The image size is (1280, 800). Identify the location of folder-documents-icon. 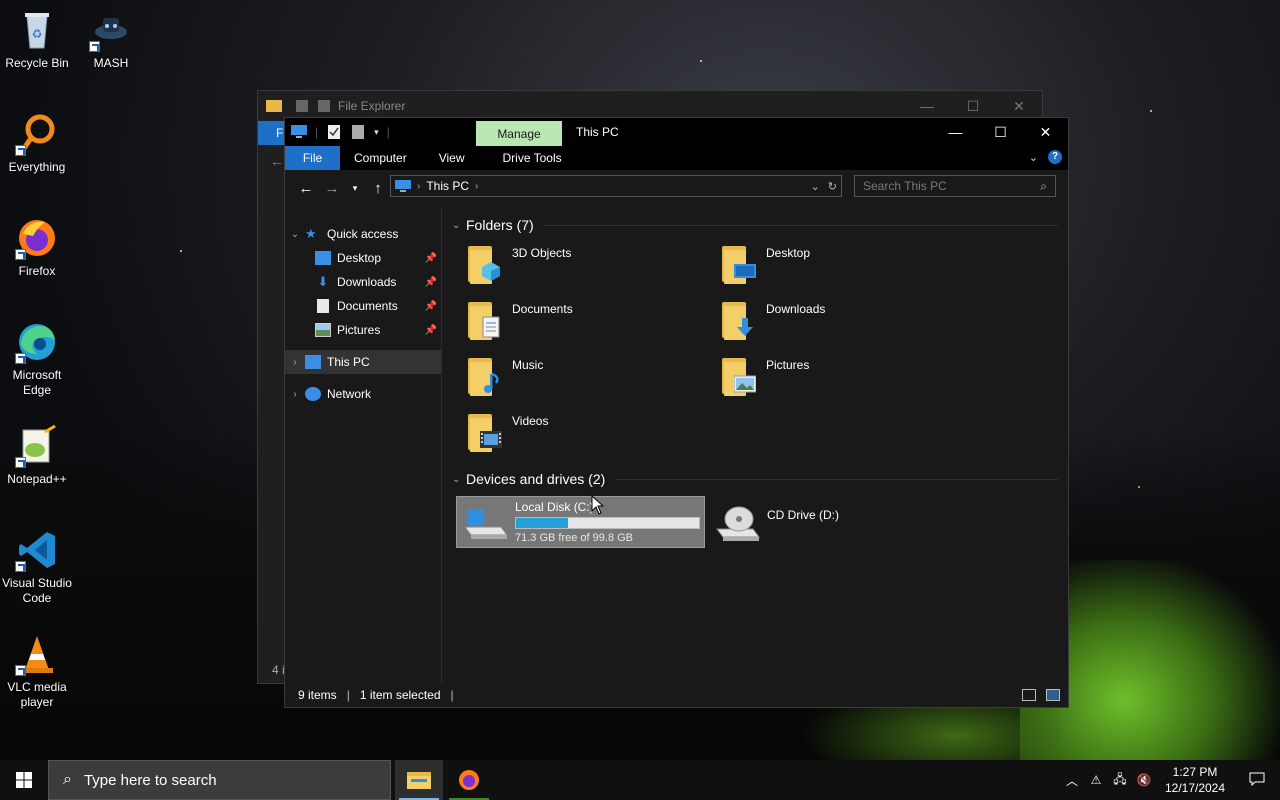
(485, 320).